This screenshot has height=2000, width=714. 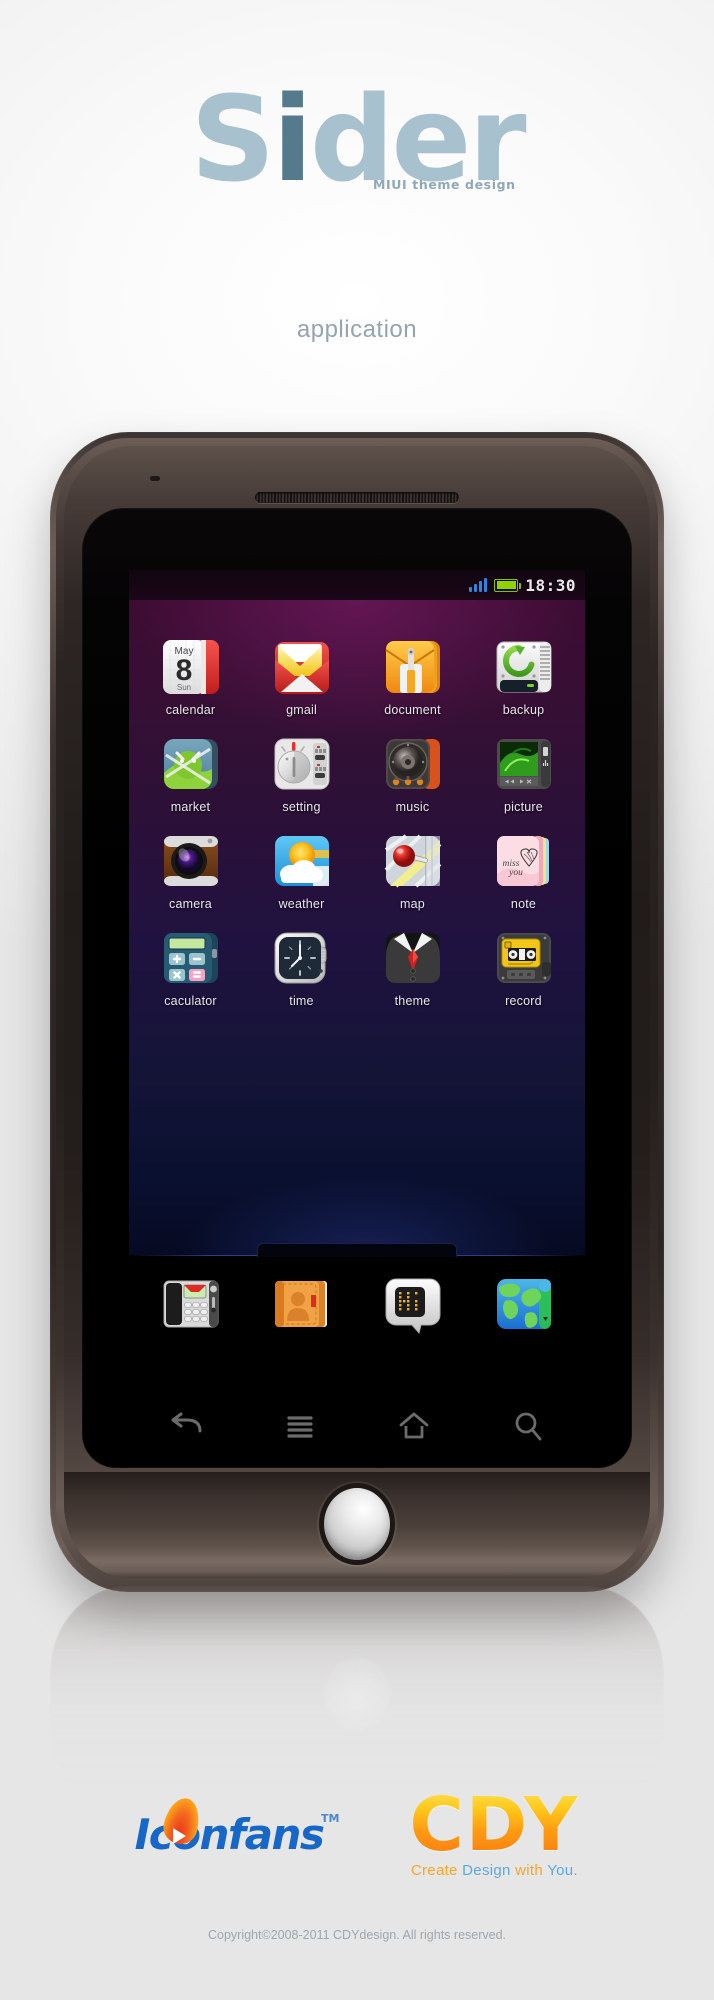 What do you see at coordinates (179, 1836) in the screenshot?
I see `play-triangle-icon` at bounding box center [179, 1836].